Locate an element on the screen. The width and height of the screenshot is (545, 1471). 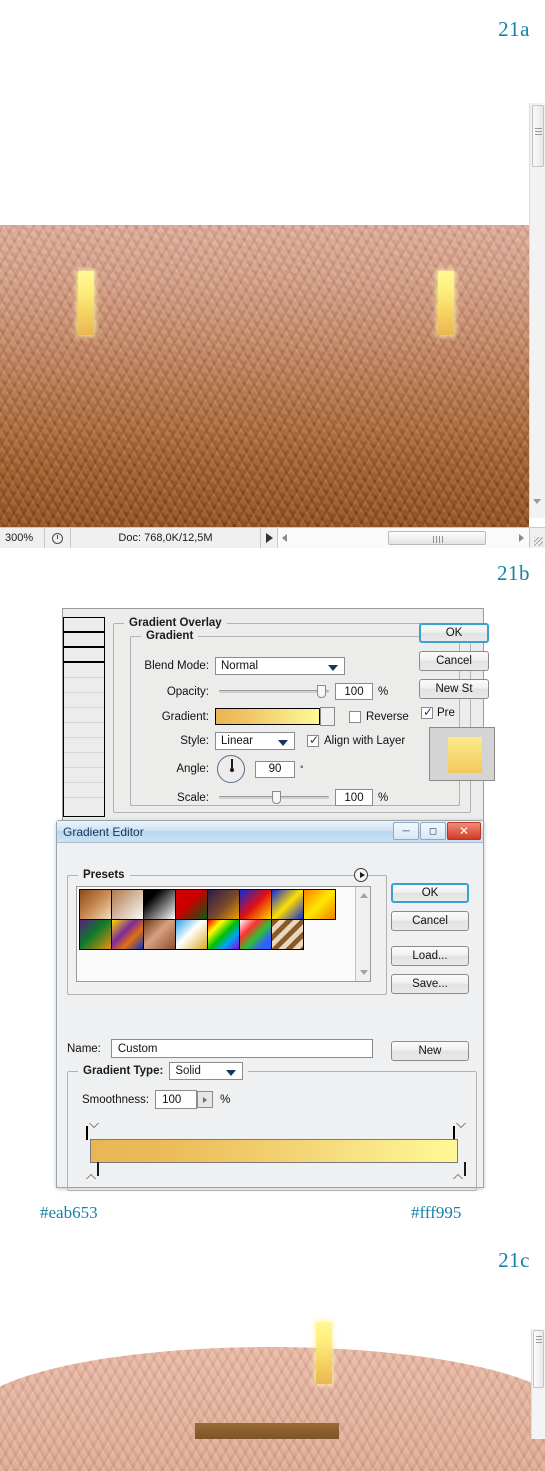
gradient-editor-titlebar: Gradient Editor ─ ◻ ✕ is located at coordinates (270, 832).